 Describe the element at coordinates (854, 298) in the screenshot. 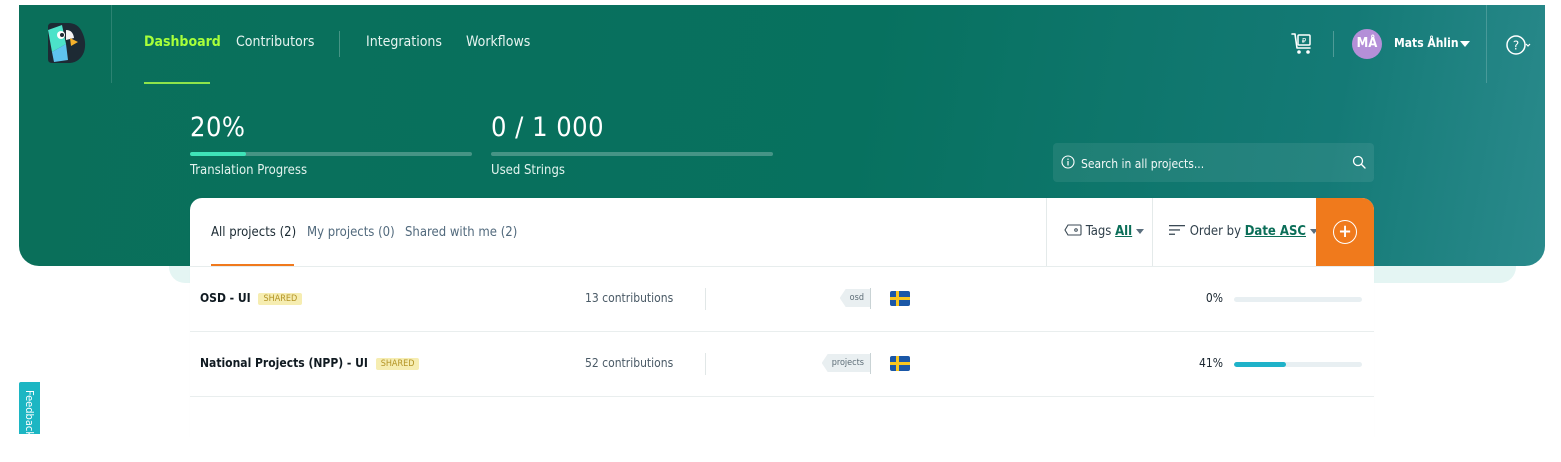

I see `project-tag: osd` at that location.